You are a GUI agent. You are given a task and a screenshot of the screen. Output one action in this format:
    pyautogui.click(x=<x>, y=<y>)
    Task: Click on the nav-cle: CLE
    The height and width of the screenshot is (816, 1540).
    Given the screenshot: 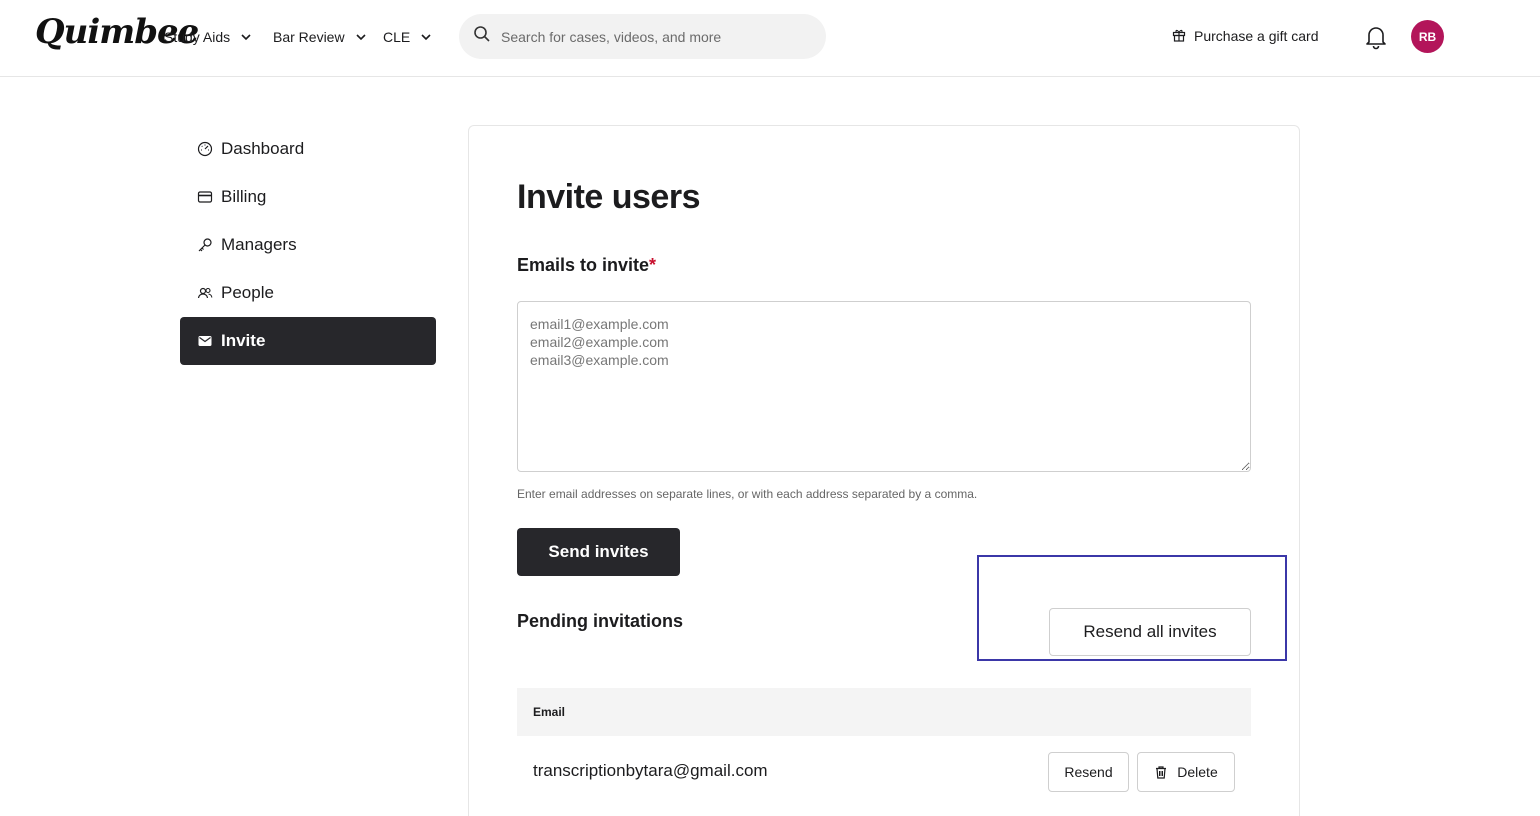 What is the action you would take?
    pyautogui.click(x=407, y=37)
    